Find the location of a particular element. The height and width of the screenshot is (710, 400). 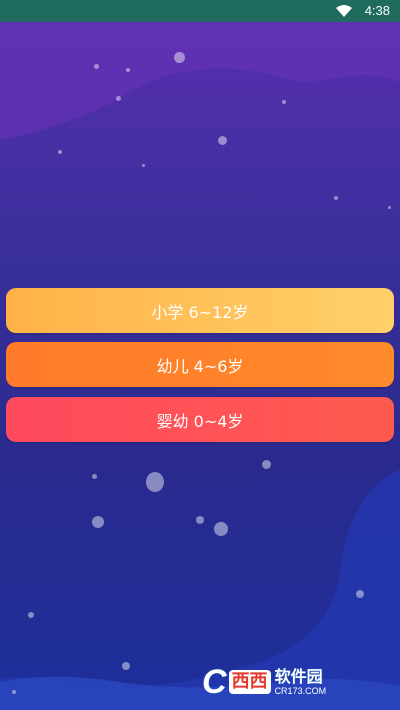

primary-school-button: 小学 6~12岁 is located at coordinates (200, 310).